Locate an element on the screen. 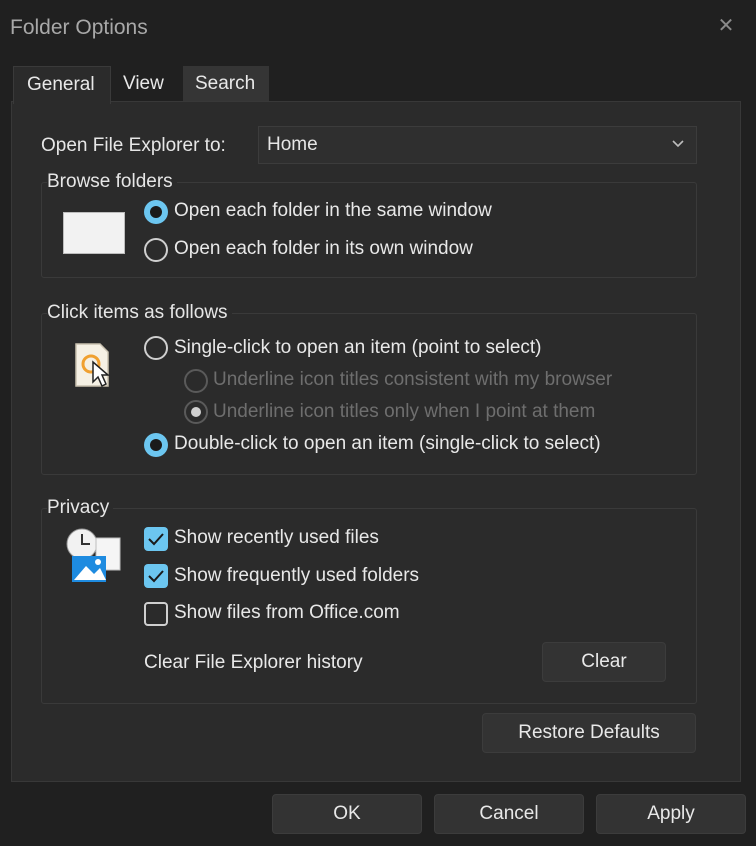  clear-history-label: Clear File Explorer history is located at coordinates (253, 662).